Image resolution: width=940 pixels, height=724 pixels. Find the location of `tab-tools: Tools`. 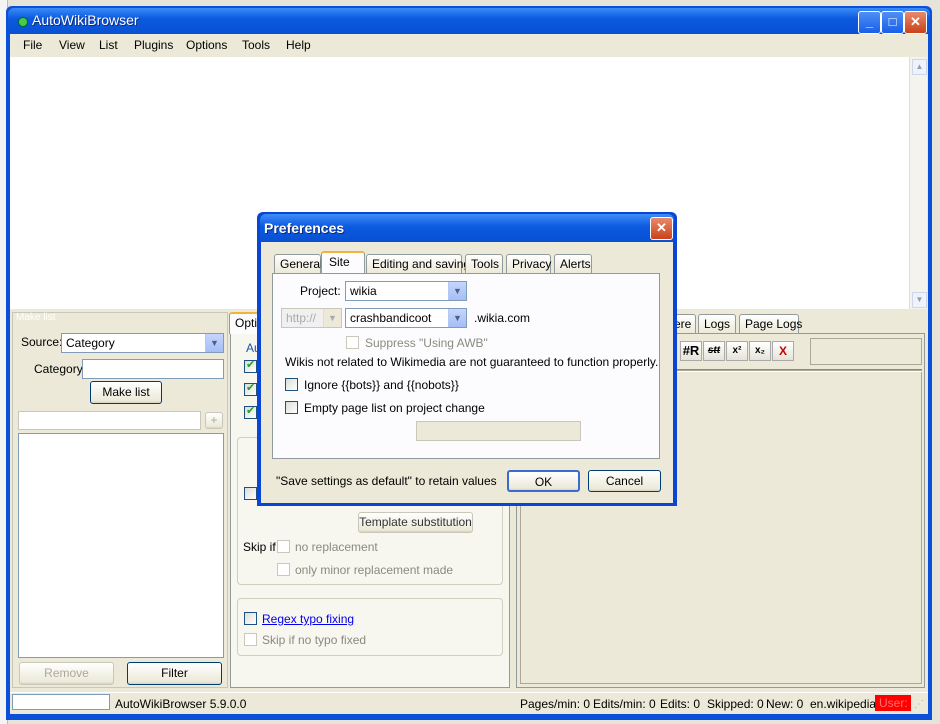

tab-tools: Tools is located at coordinates (484, 263).